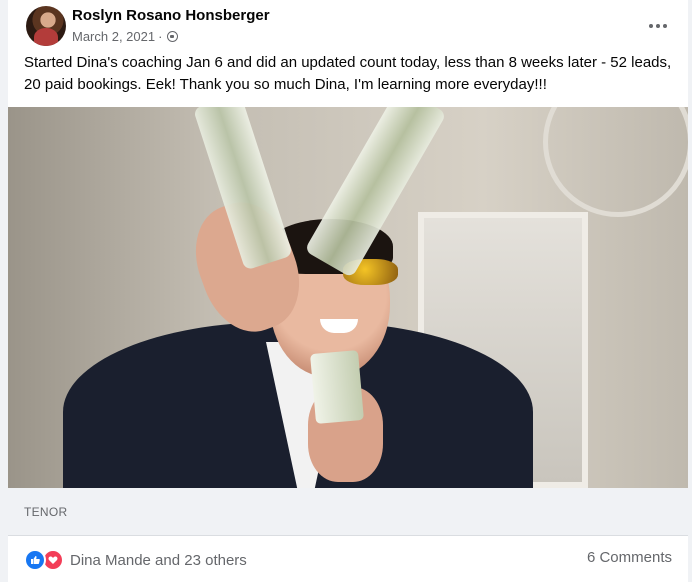  Describe the element at coordinates (348, 559) in the screenshot. I see `post-footer: Dina Mande and 23 others 6 Comments` at that location.